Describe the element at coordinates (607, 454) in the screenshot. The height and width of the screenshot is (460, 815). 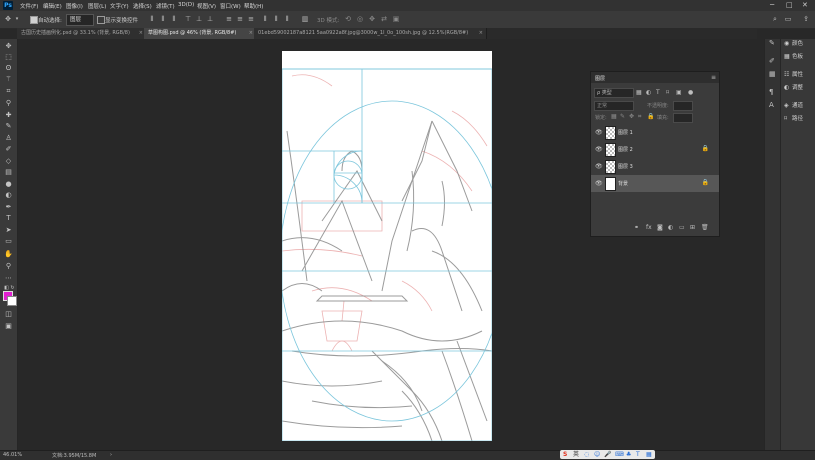
I see `voice-icon: 🎤` at that location.